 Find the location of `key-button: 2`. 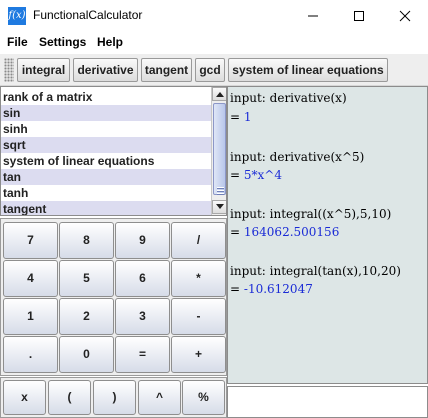

key-button: 2 is located at coordinates (86, 316).